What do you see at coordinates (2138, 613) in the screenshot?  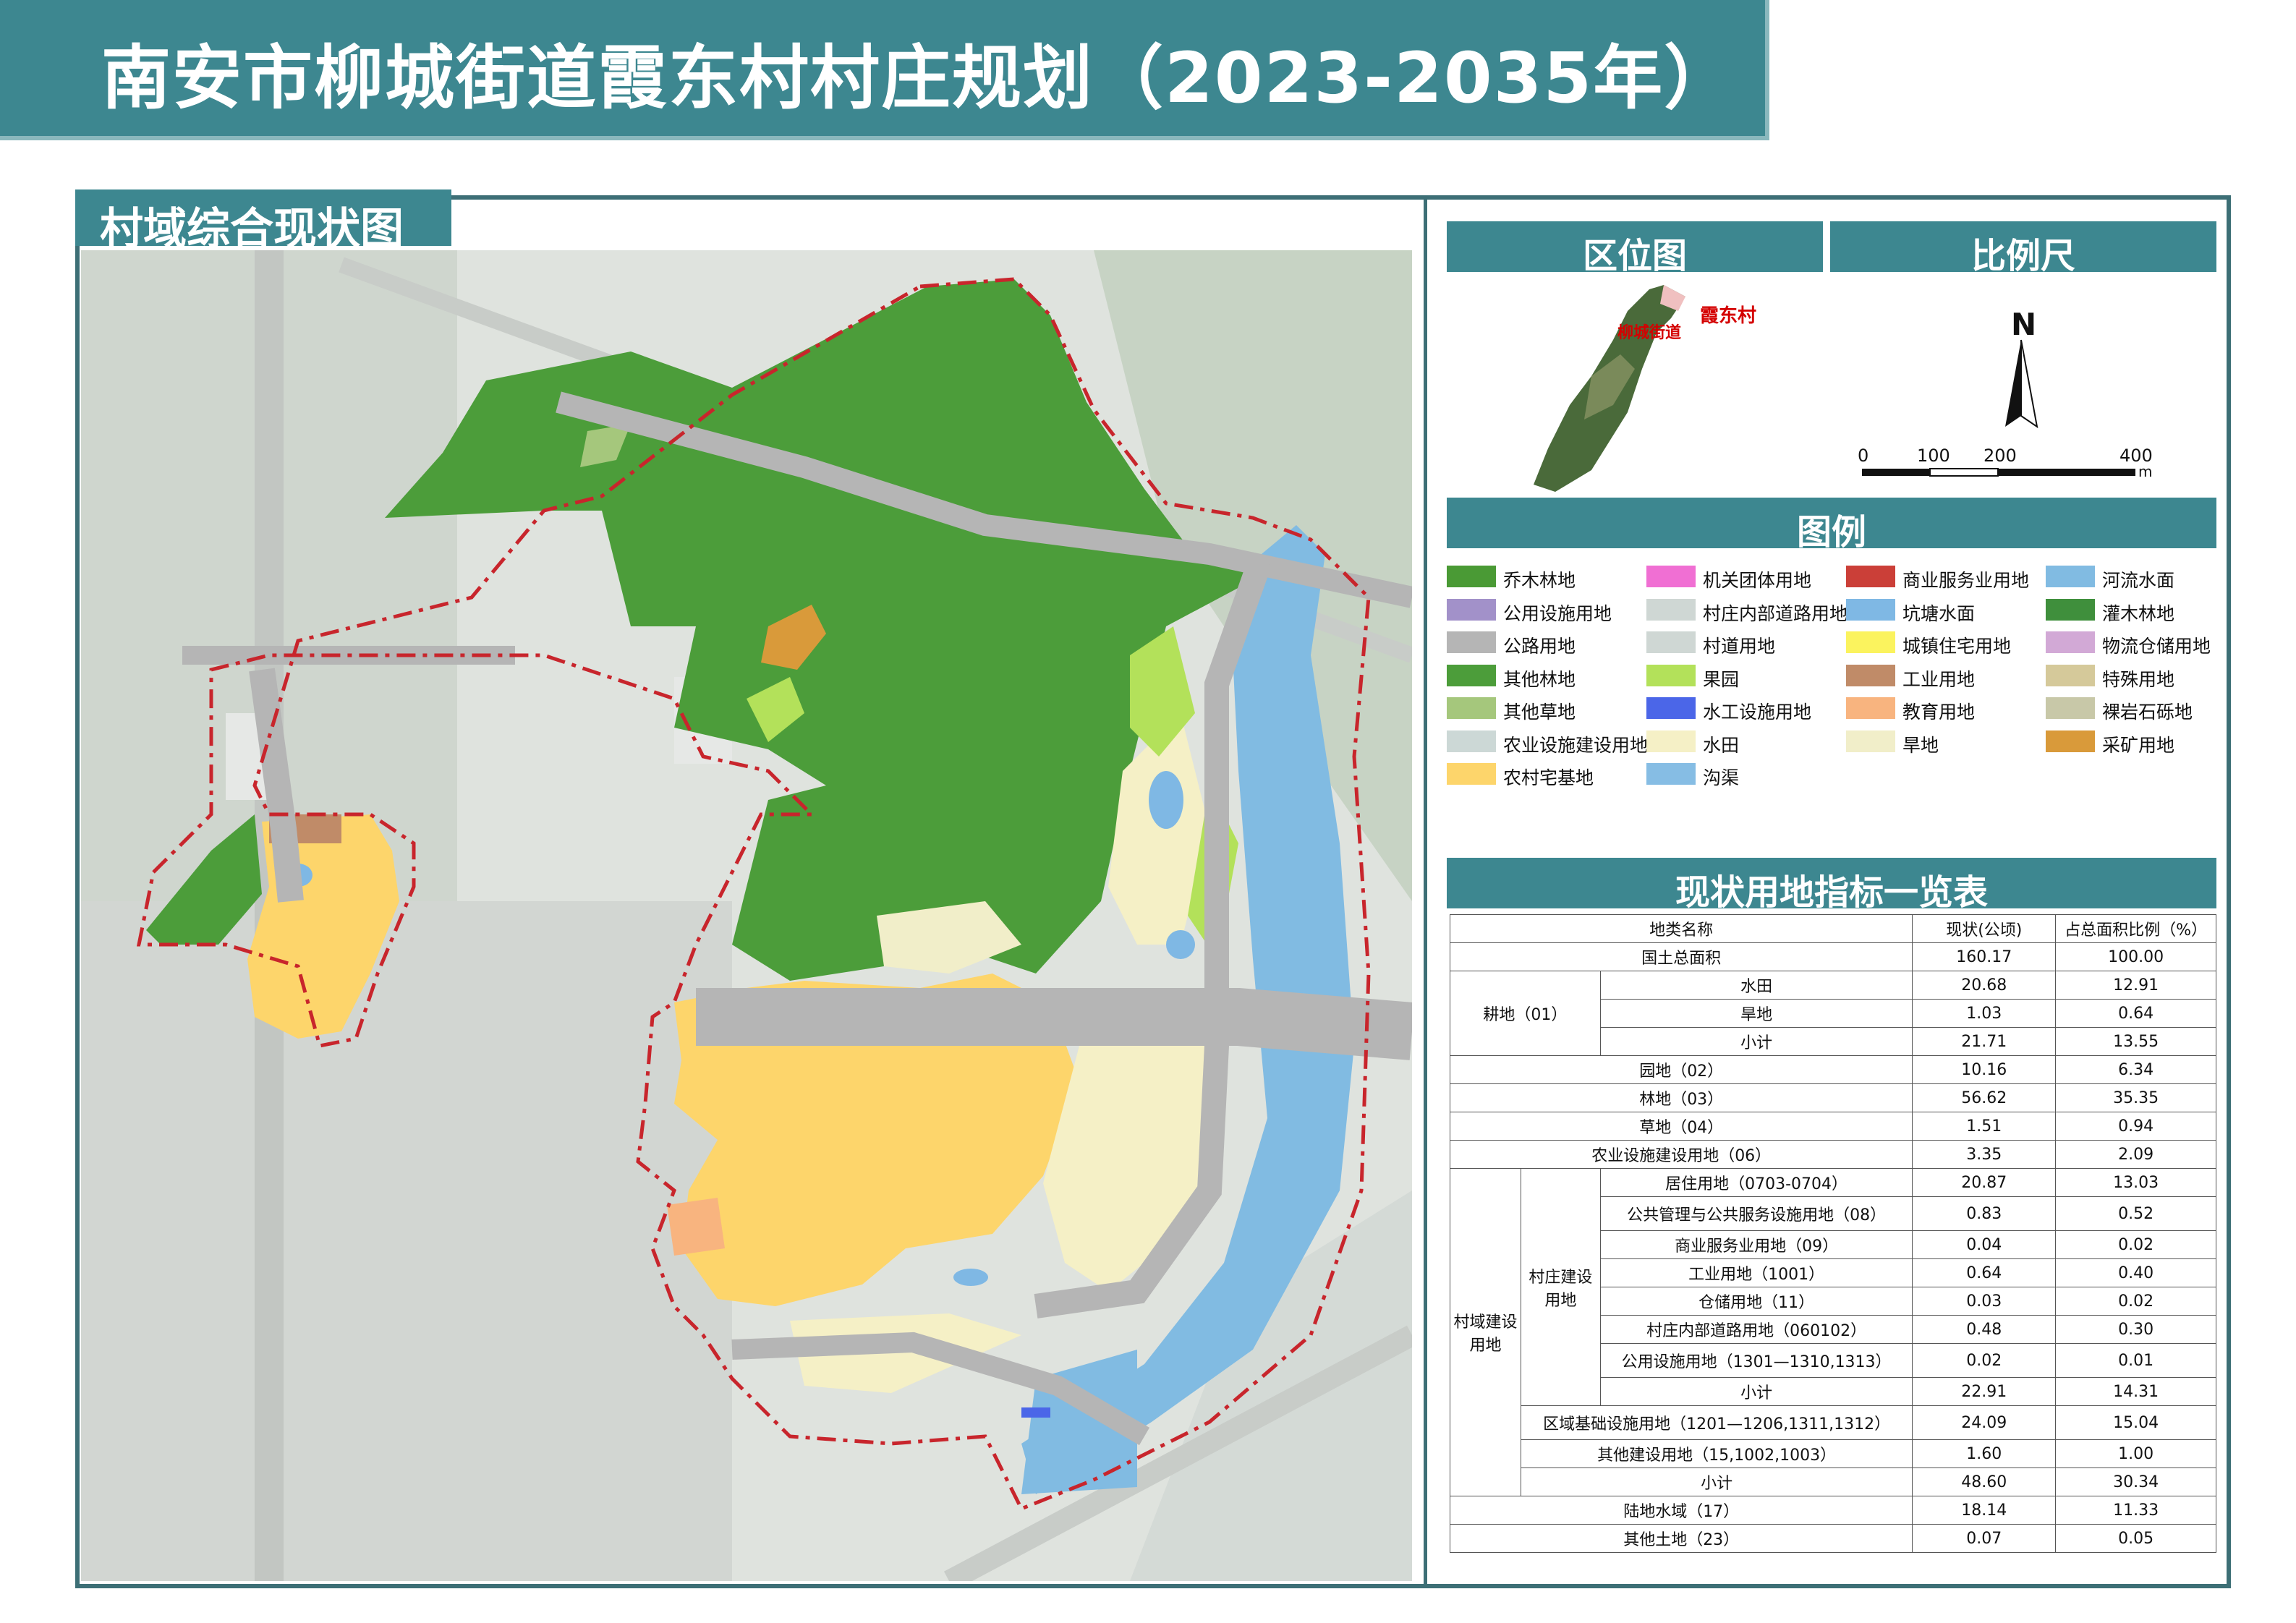 I see `legend-label: 灌木林地` at bounding box center [2138, 613].